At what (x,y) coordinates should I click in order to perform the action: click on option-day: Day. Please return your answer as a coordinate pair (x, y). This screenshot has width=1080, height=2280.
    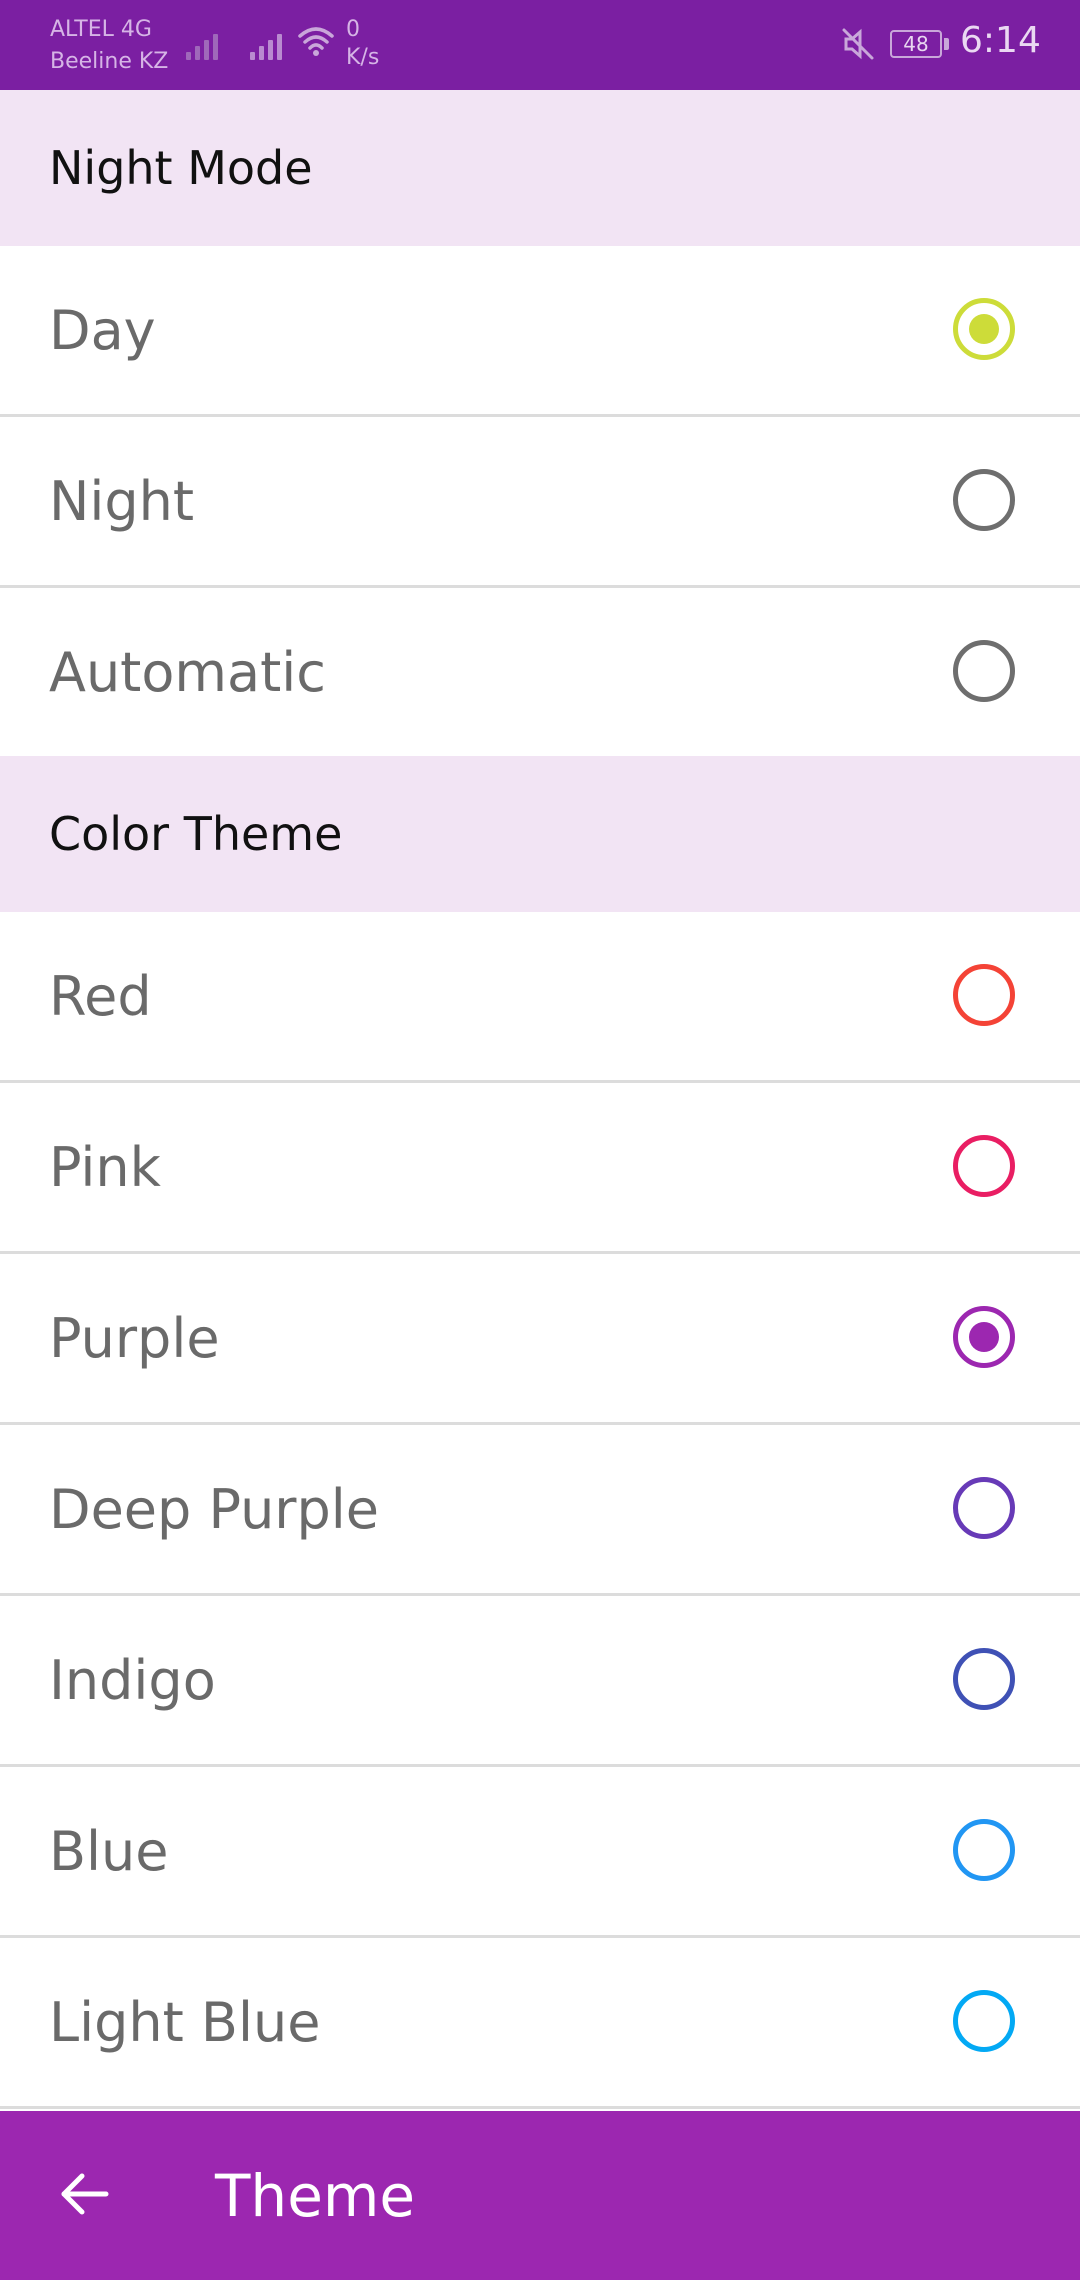
    Looking at the image, I should click on (540, 331).